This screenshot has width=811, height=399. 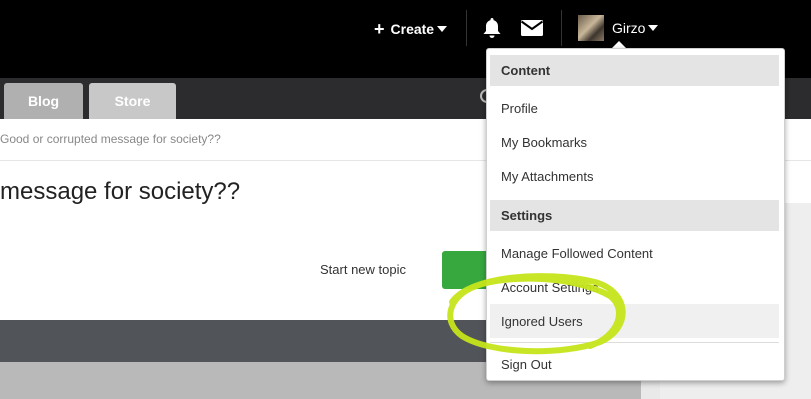 I want to click on tab-blog: Blog, so click(x=43, y=101).